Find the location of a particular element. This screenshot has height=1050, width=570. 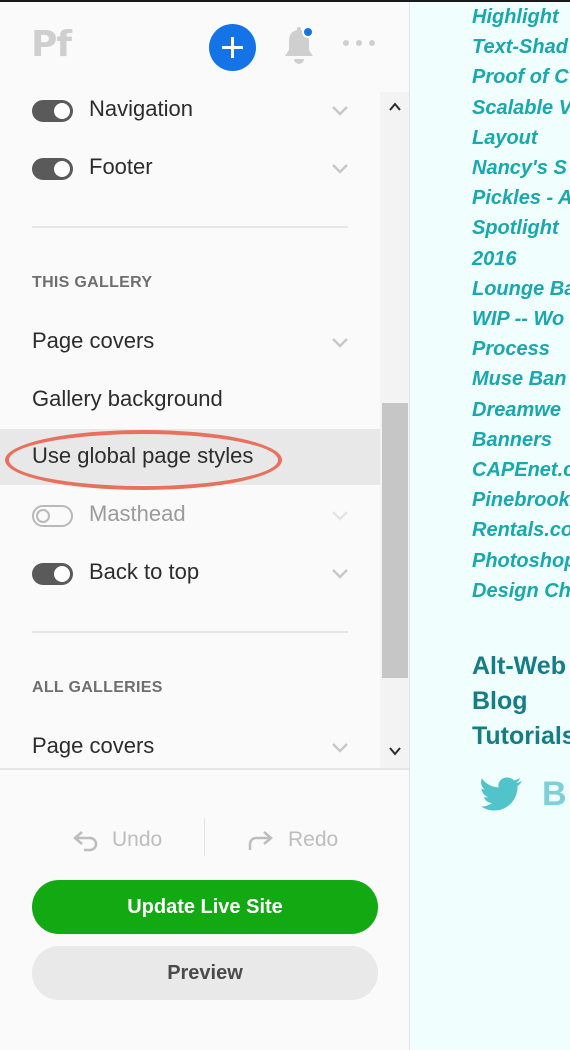

site-link: Text-Shad is located at coordinates (520, 47).